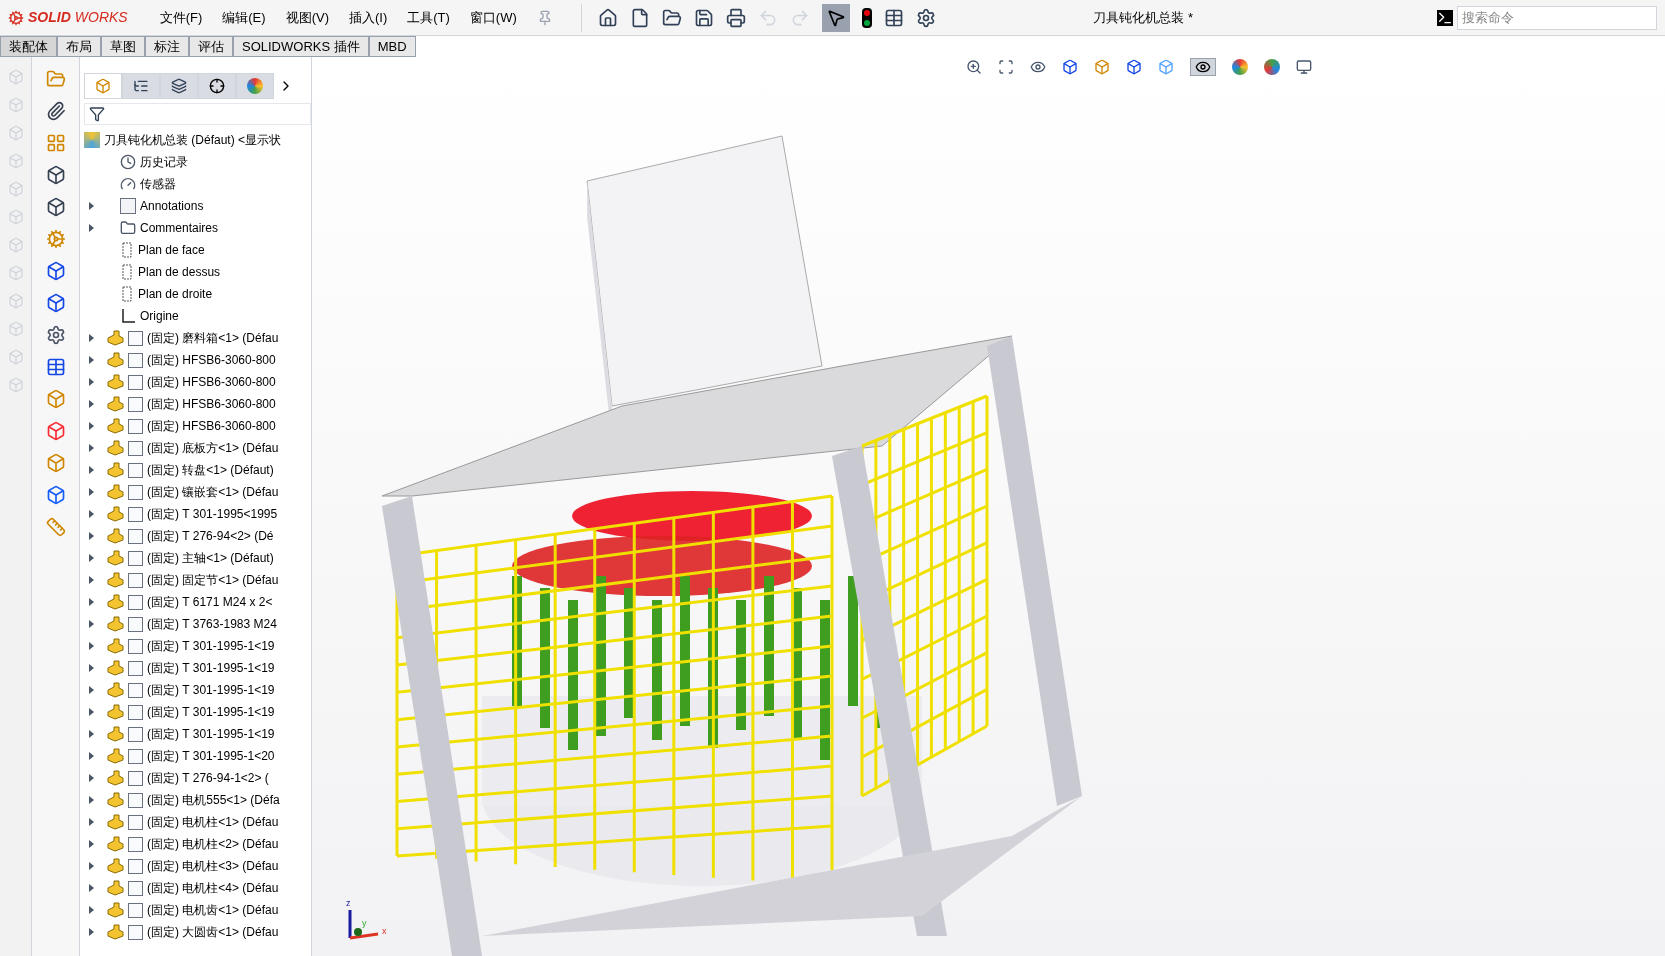 This screenshot has width=1665, height=956. I want to click on tree-item: (固定) 电机柱<2> (Défau, so click(213, 844).